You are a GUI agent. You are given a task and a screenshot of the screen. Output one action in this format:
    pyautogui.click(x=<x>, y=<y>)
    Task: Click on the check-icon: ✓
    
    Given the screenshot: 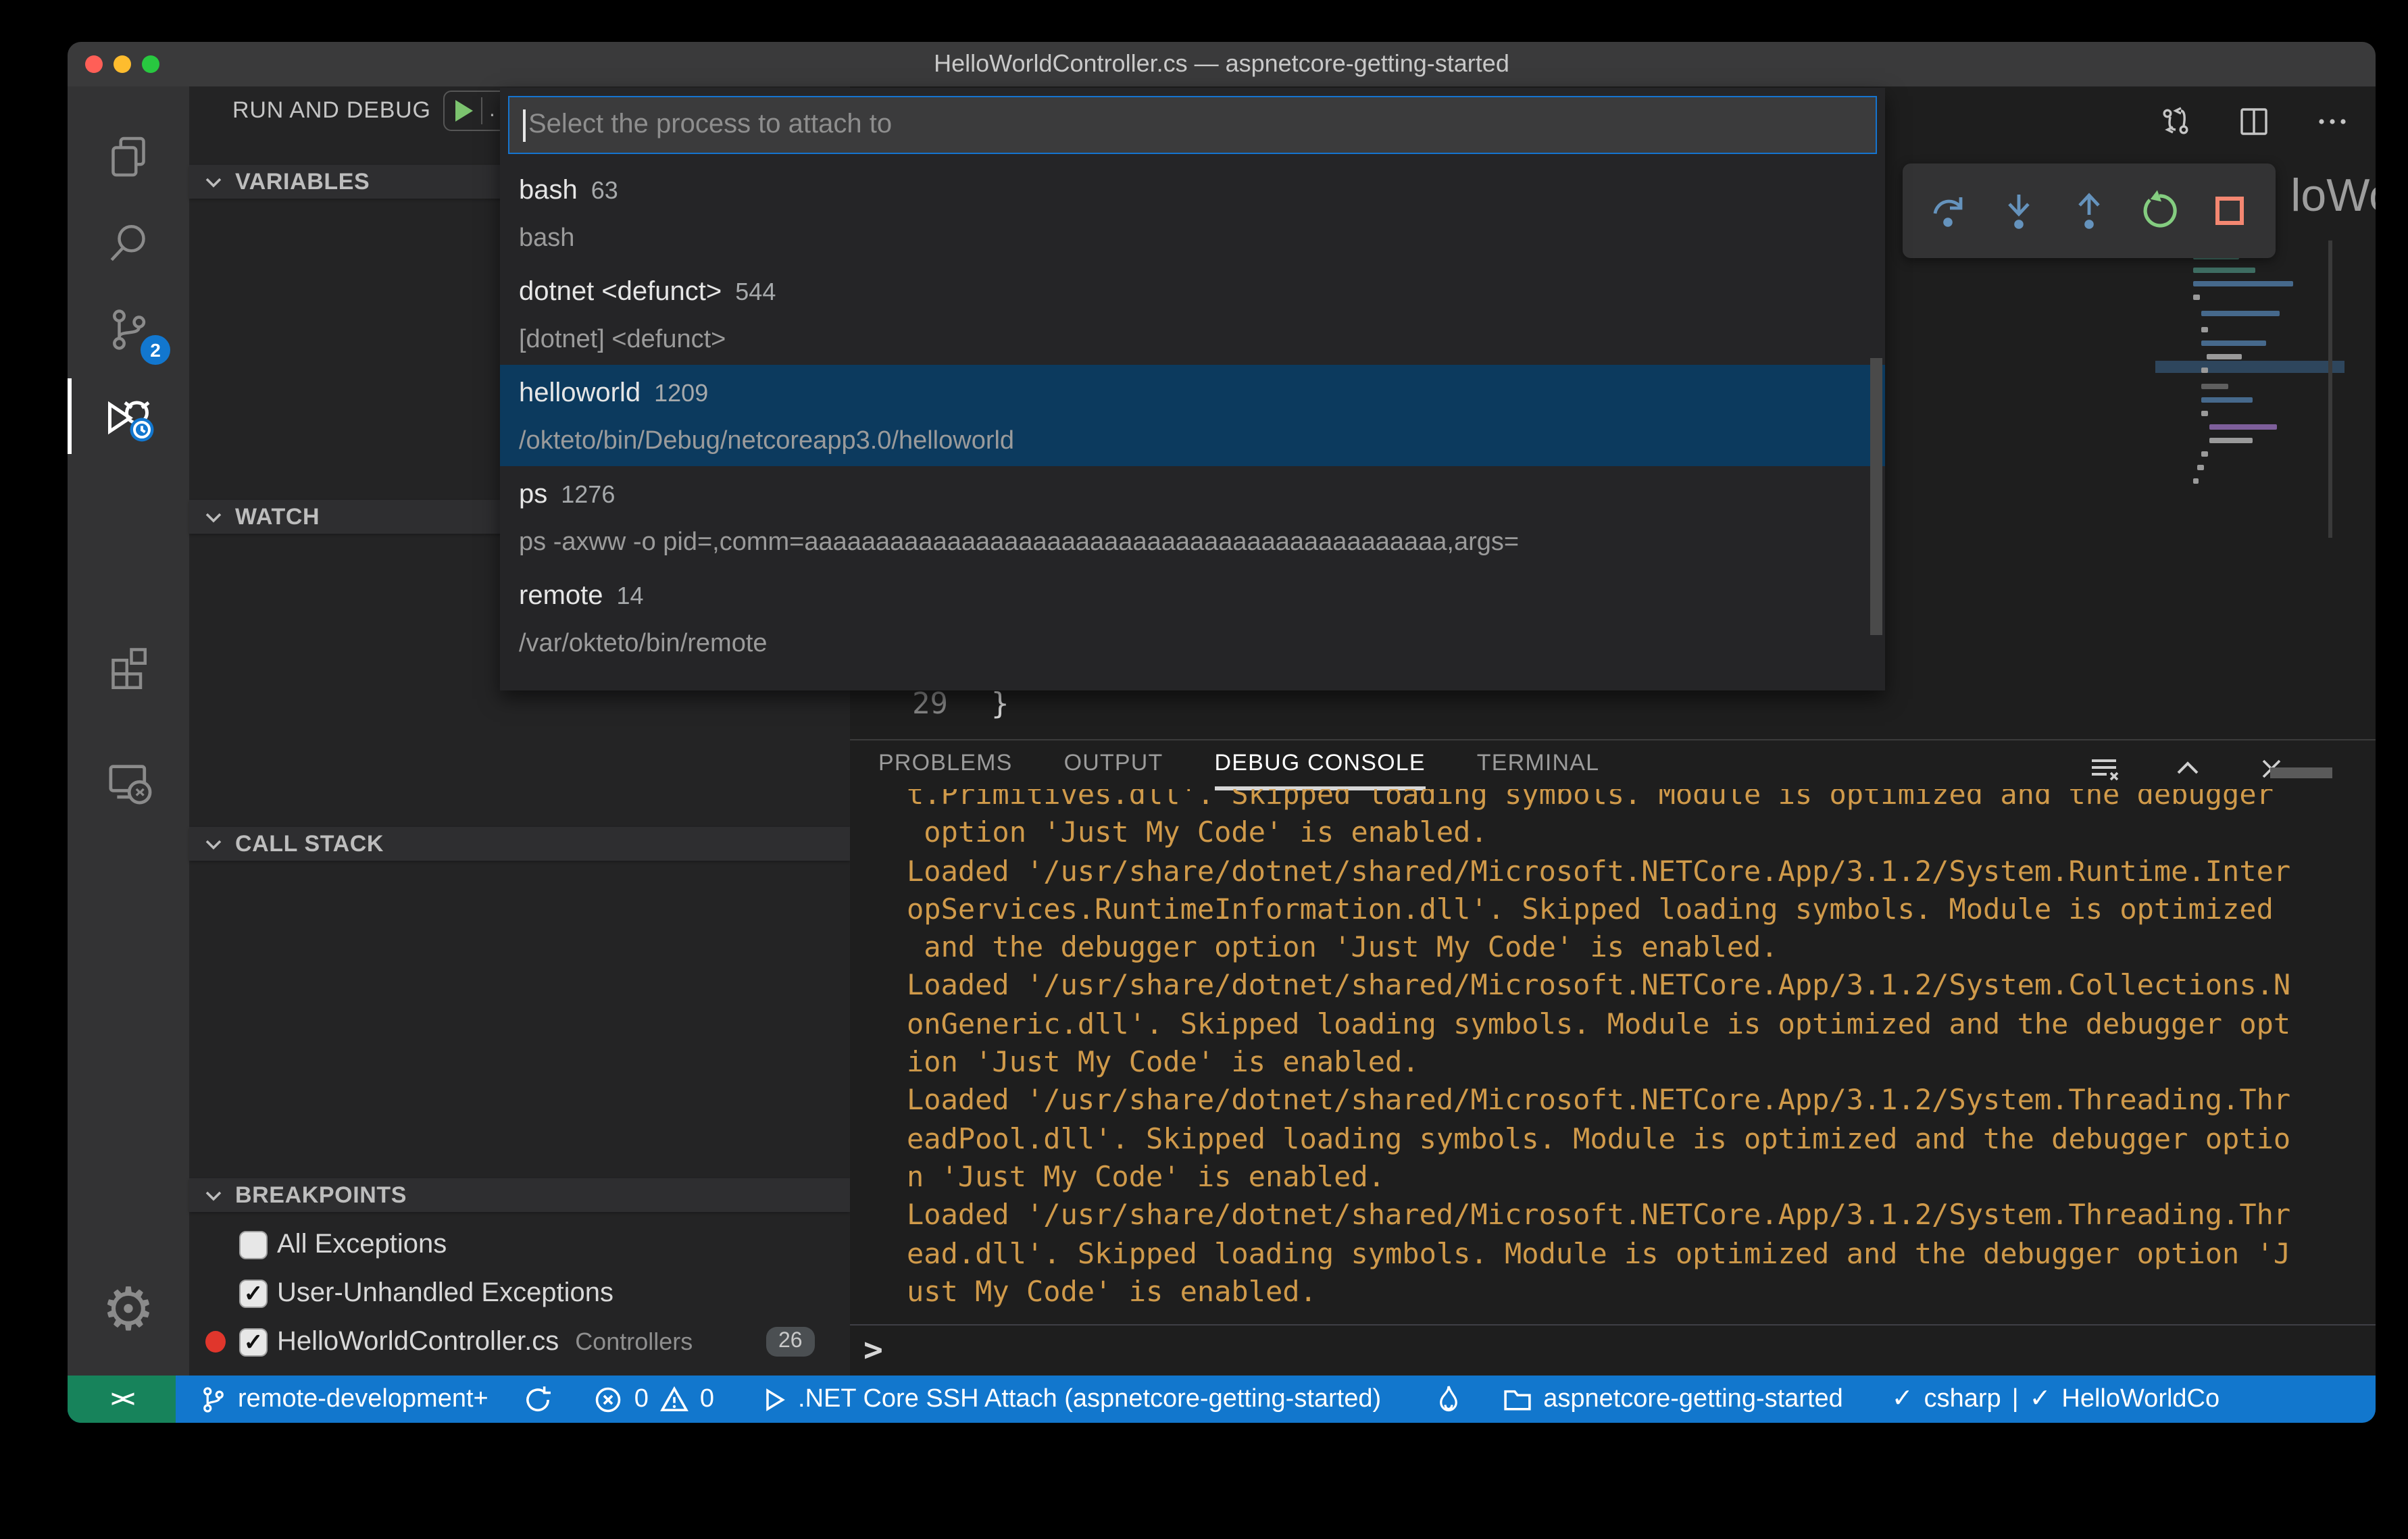 What is the action you would take?
    pyautogui.click(x=1902, y=1399)
    